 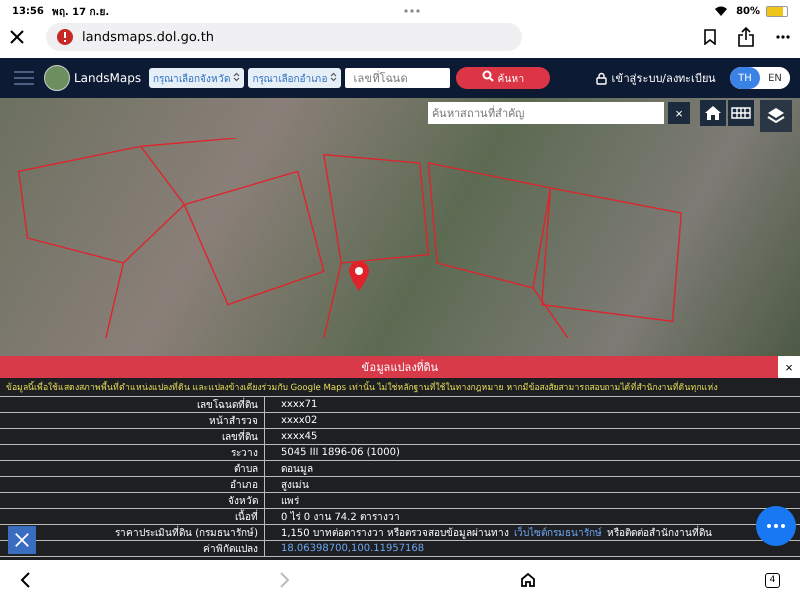 What do you see at coordinates (227, 404) in the screenshot?
I see `field-label: เลขโฉนดที่ดิน` at bounding box center [227, 404].